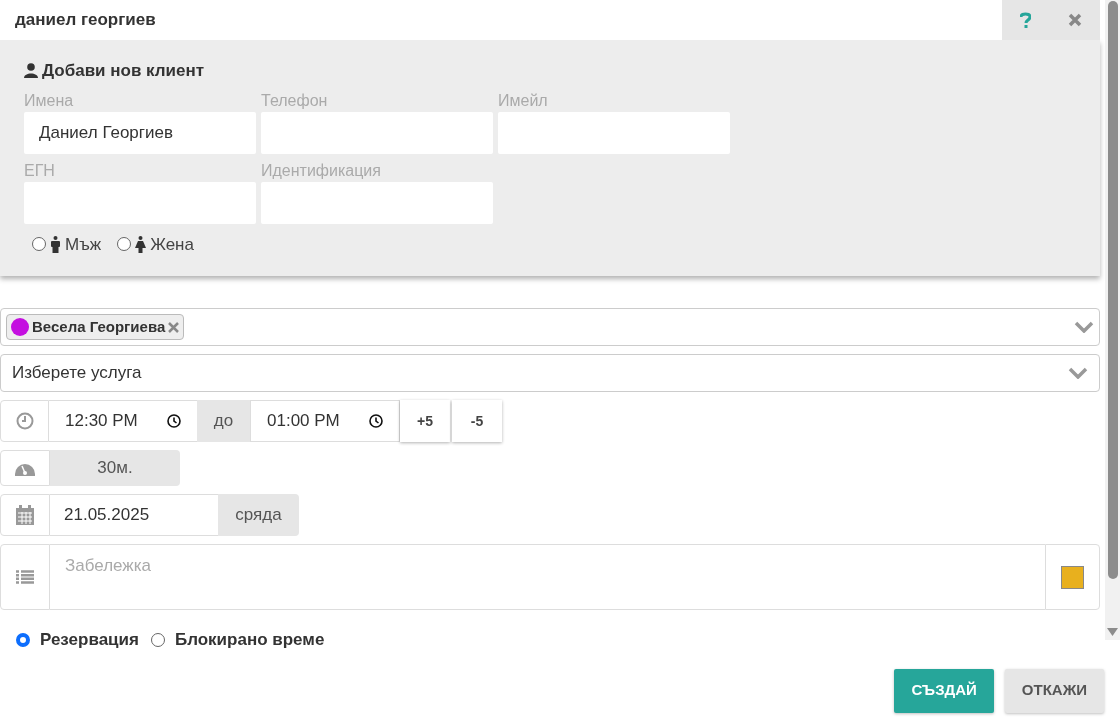  What do you see at coordinates (55, 244) in the screenshot?
I see `man-icon` at bounding box center [55, 244].